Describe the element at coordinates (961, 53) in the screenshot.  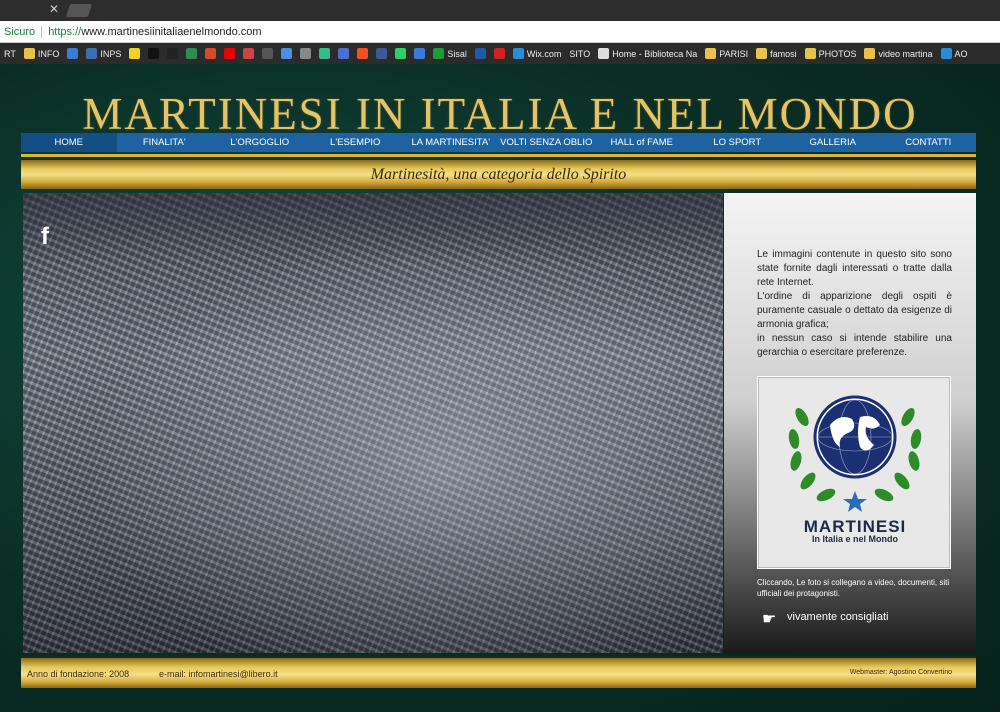
I see `bookmark-label: AO` at that location.